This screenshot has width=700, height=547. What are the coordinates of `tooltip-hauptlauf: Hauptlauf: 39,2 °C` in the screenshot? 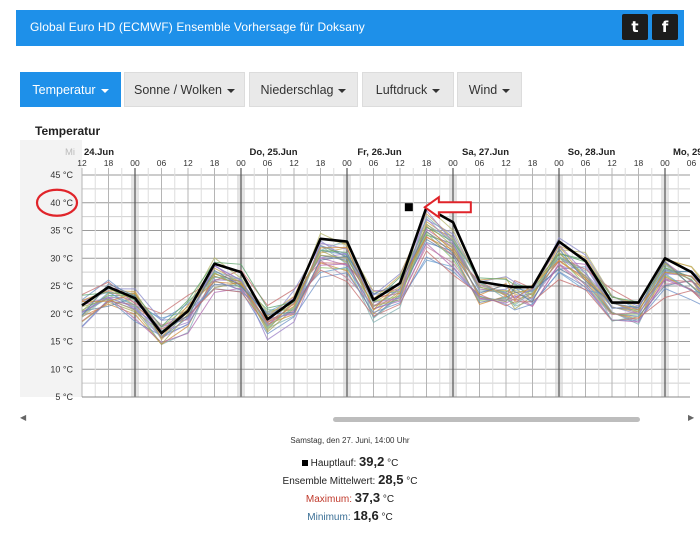 It's located at (350, 461).